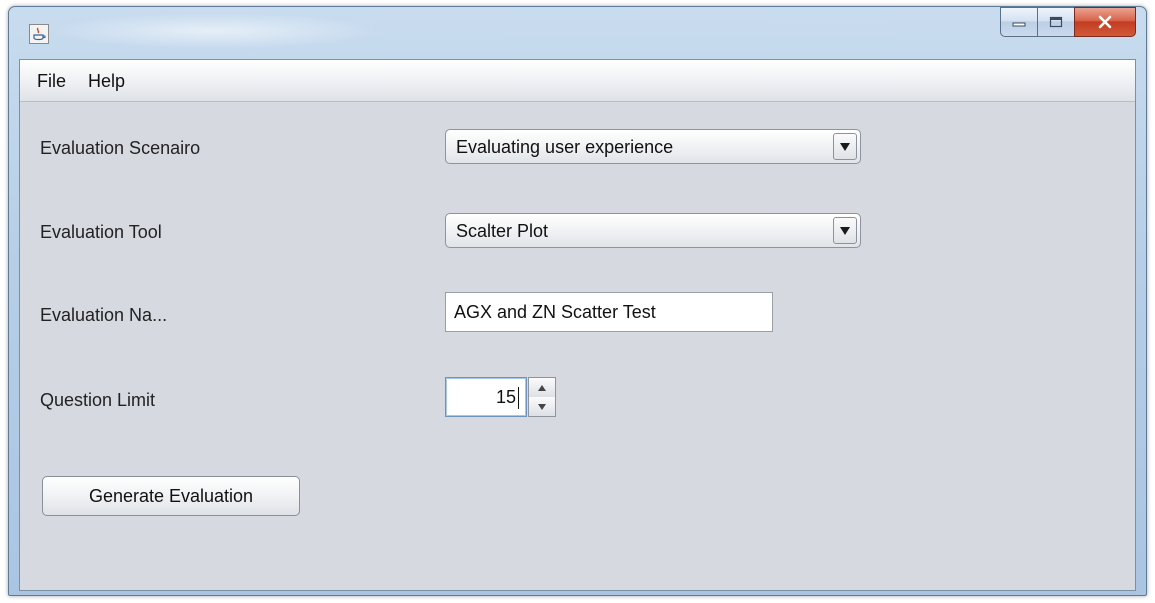  Describe the element at coordinates (106, 81) in the screenshot. I see `menu-help: Help` at that location.